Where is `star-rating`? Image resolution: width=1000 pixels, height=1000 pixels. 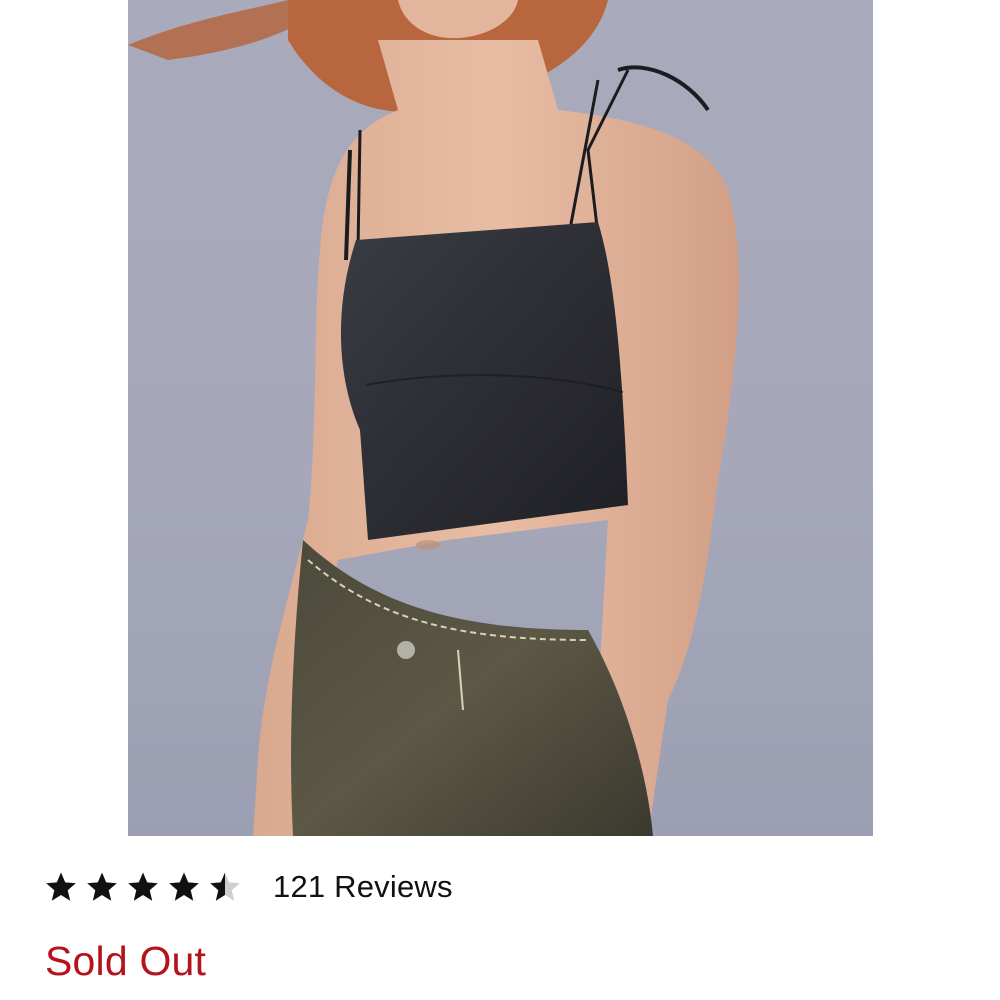 star-rating is located at coordinates (143, 887).